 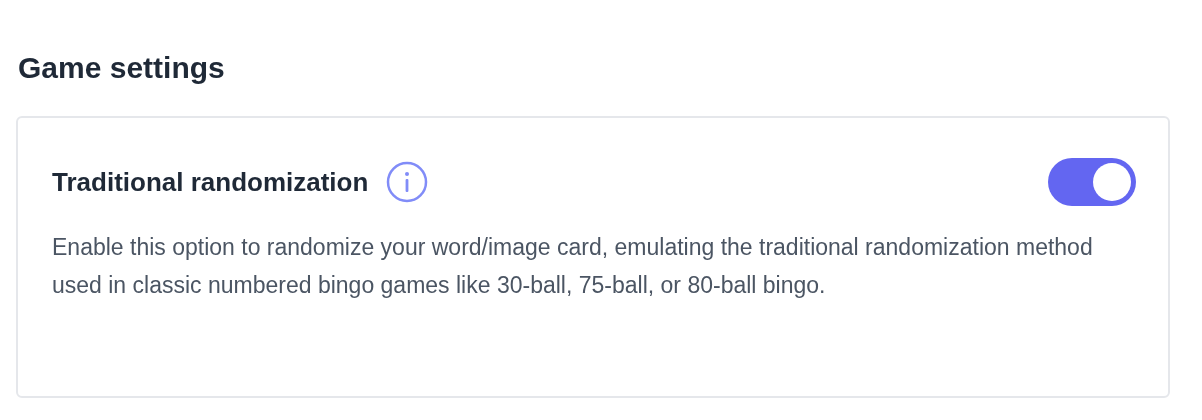 I want to click on setting-title: Traditional randomization, so click(x=210, y=182).